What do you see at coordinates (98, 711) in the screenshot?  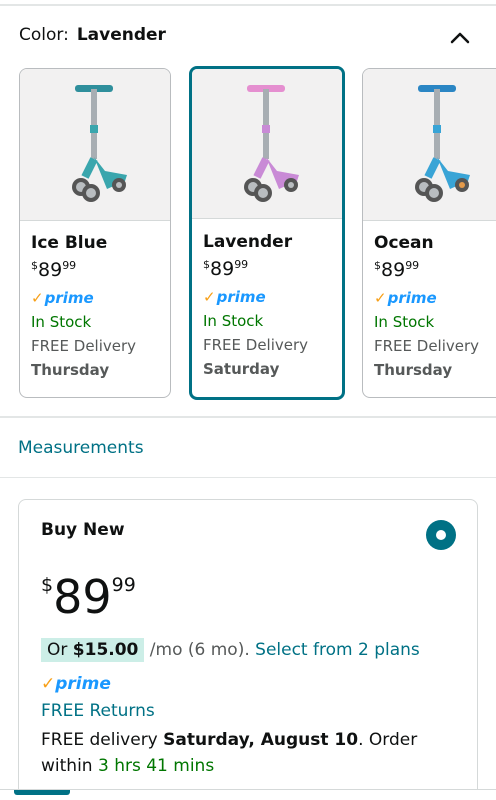 I see `free-returns-link: FREE Returns` at bounding box center [98, 711].